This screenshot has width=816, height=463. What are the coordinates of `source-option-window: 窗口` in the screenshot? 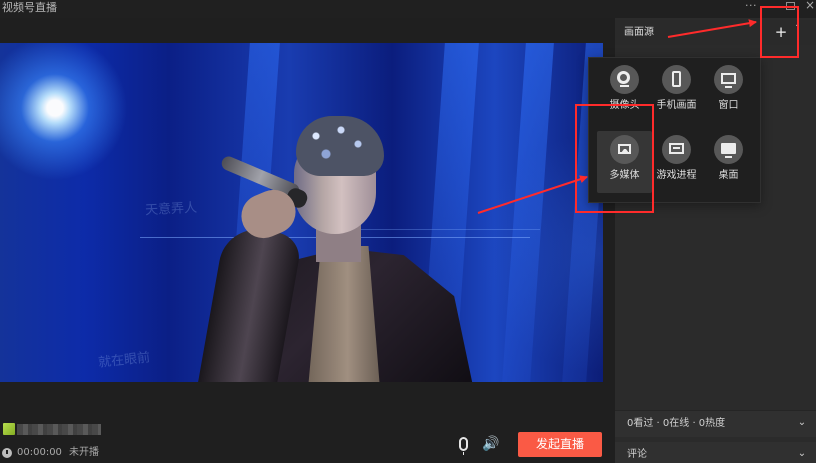 It's located at (728, 92).